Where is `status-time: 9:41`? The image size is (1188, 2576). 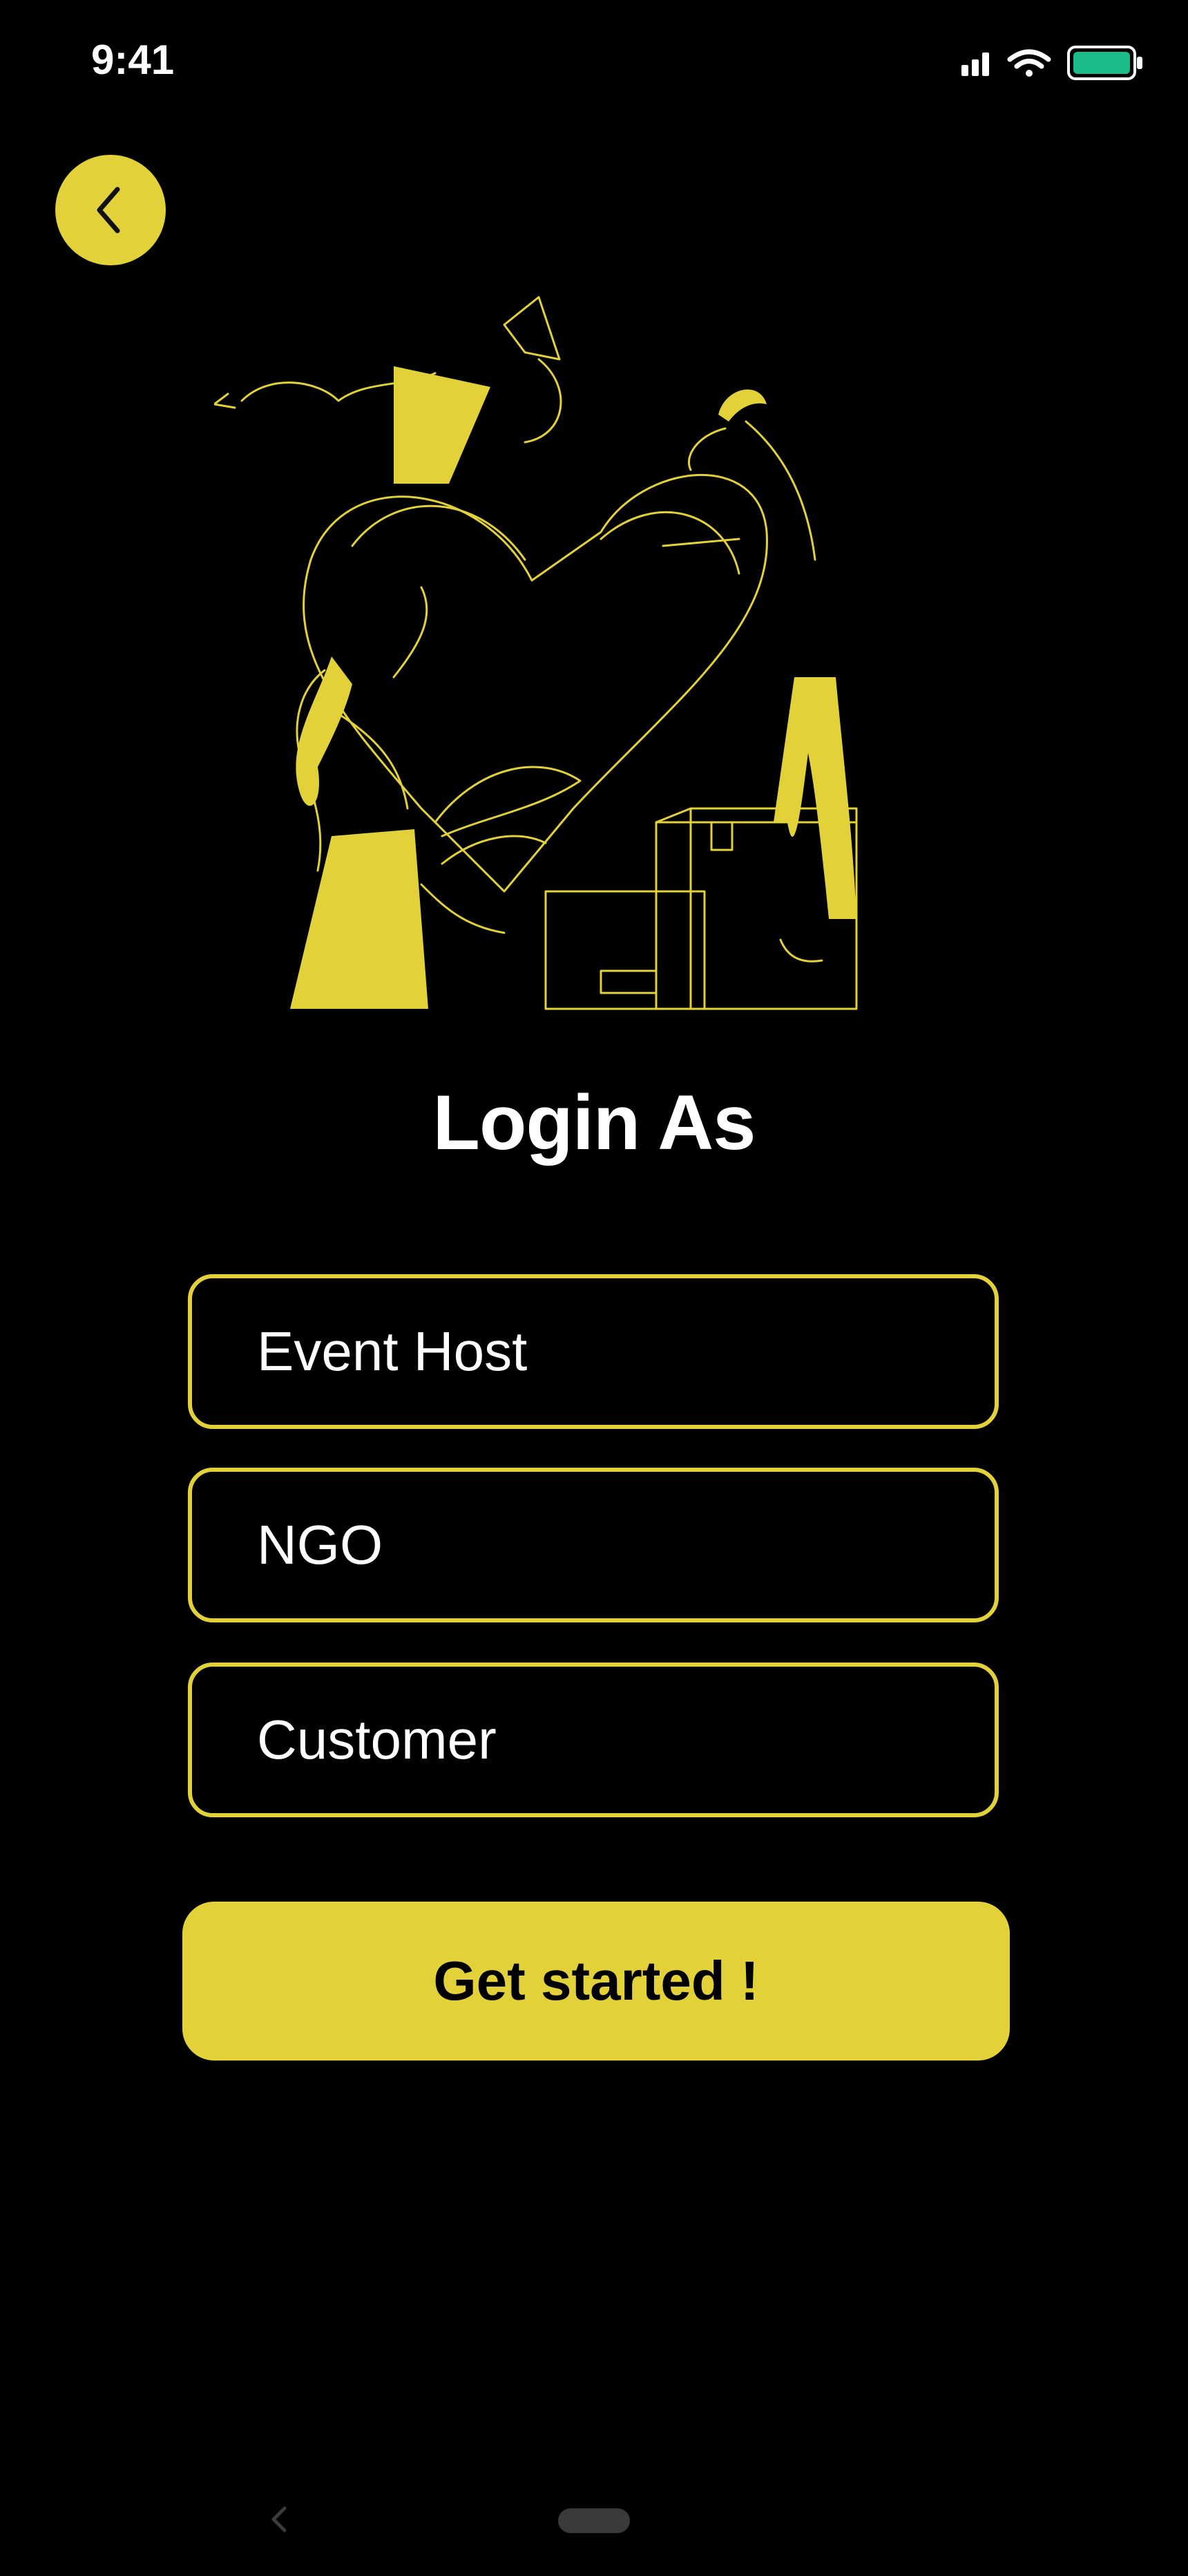
status-time: 9:41 is located at coordinates (133, 60).